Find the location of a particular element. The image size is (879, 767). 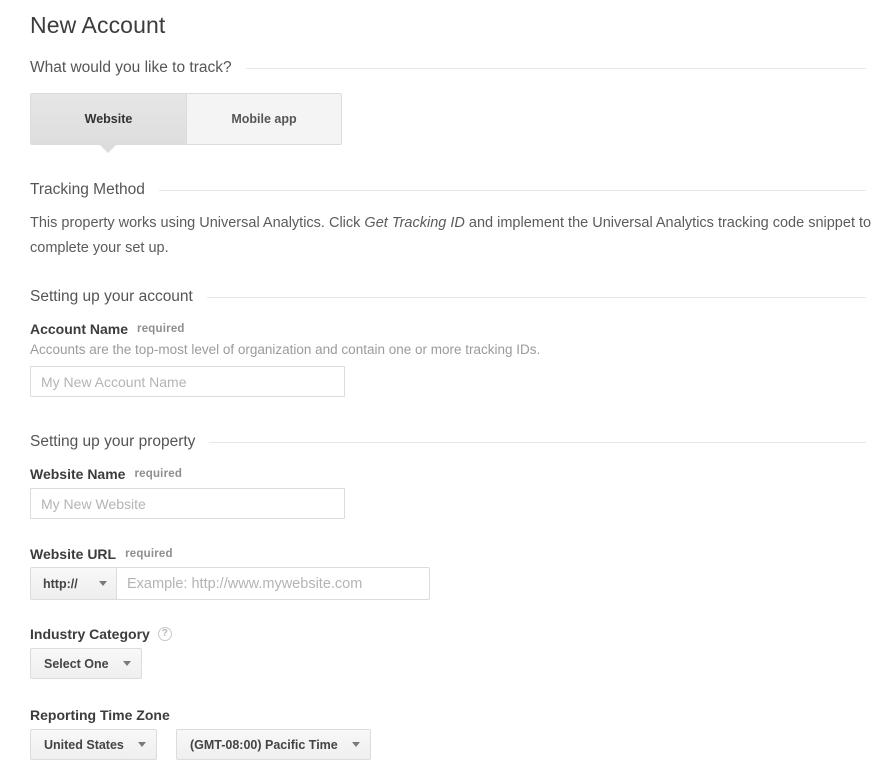

track-section-heading: What would you like to track? is located at coordinates (448, 68).